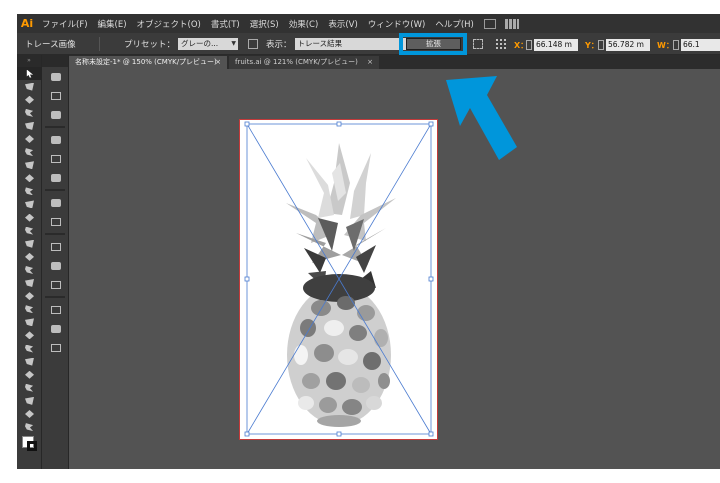  Describe the element at coordinates (665, 45) in the screenshot. I see `w-label: W：` at that location.